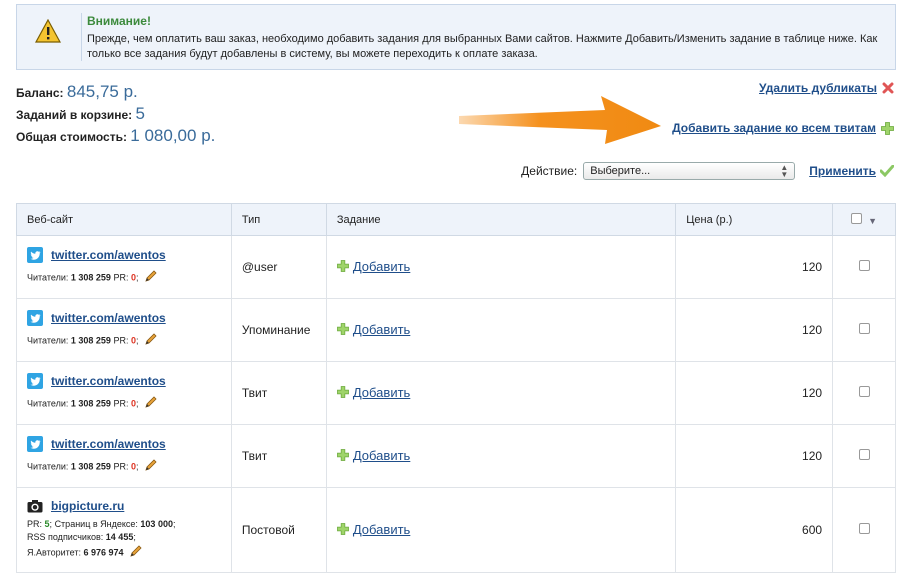 This screenshot has width=910, height=587. Describe the element at coordinates (560, 120) in the screenshot. I see `arrow-annotation` at that location.